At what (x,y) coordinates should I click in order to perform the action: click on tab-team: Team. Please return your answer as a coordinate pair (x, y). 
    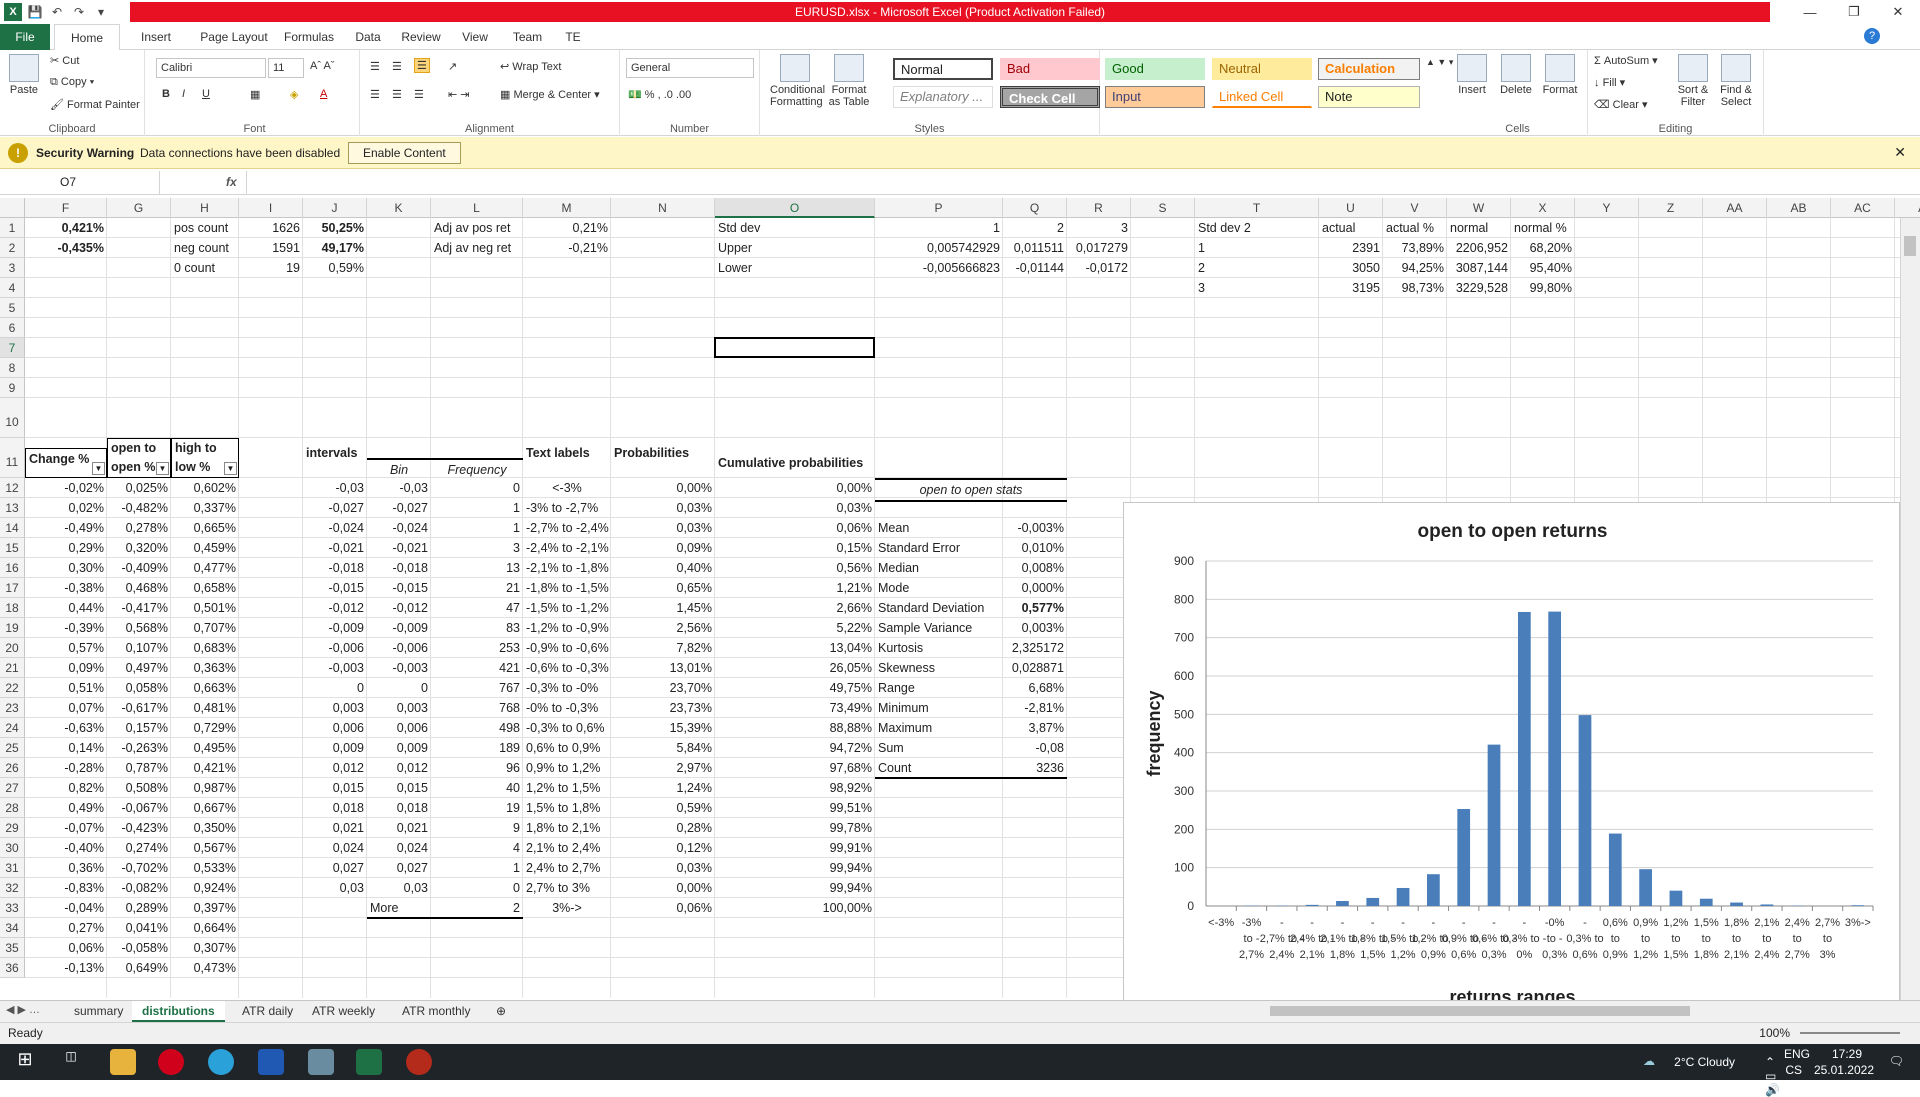
    Looking at the image, I should click on (527, 37).